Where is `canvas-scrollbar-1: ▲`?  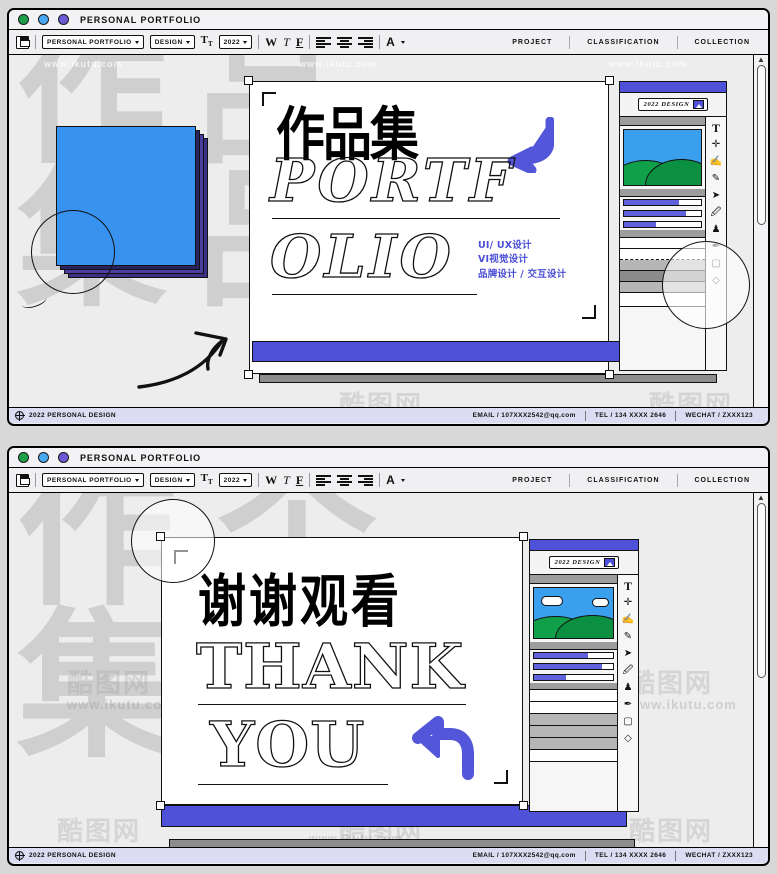 canvas-scrollbar-1: ▲ is located at coordinates (760, 231).